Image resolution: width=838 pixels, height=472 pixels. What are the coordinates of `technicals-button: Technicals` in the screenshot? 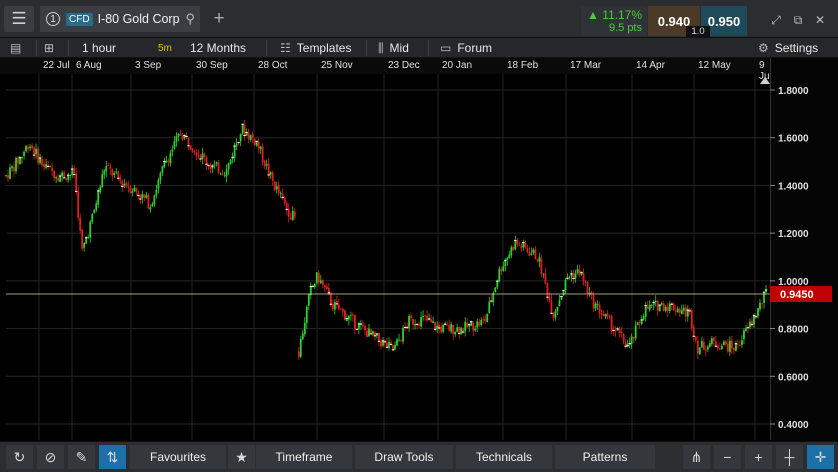 It's located at (504, 457).